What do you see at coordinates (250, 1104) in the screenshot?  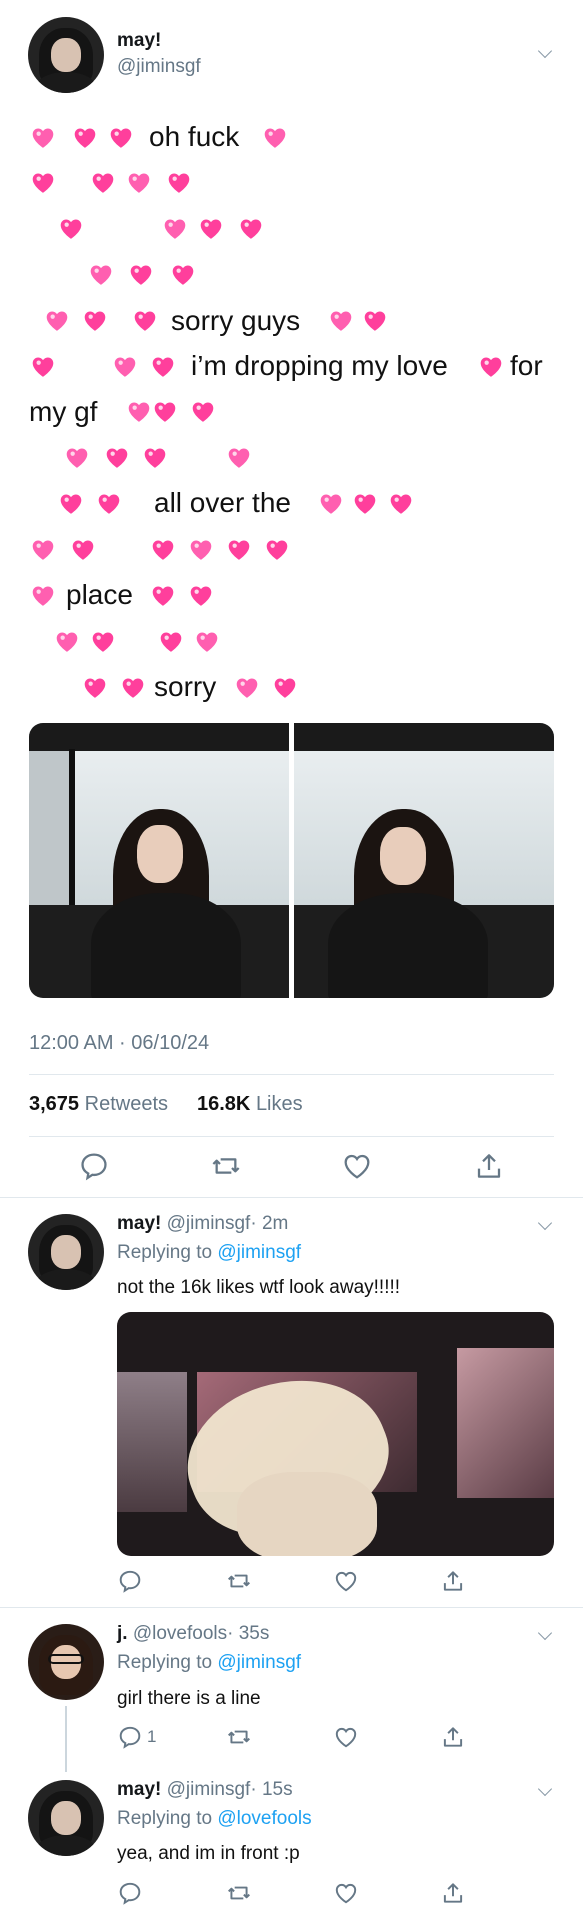 I see `likes-stat: 16.8K Likes` at bounding box center [250, 1104].